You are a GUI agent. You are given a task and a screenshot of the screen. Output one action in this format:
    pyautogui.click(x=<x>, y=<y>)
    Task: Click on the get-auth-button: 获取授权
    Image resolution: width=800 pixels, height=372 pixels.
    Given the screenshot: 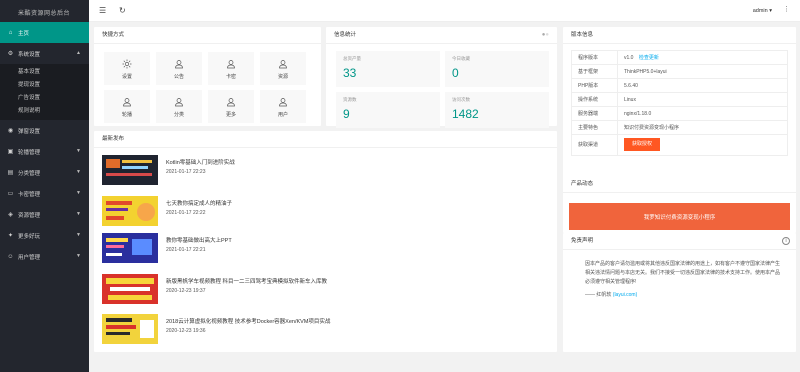 What is the action you would take?
    pyautogui.click(x=642, y=144)
    